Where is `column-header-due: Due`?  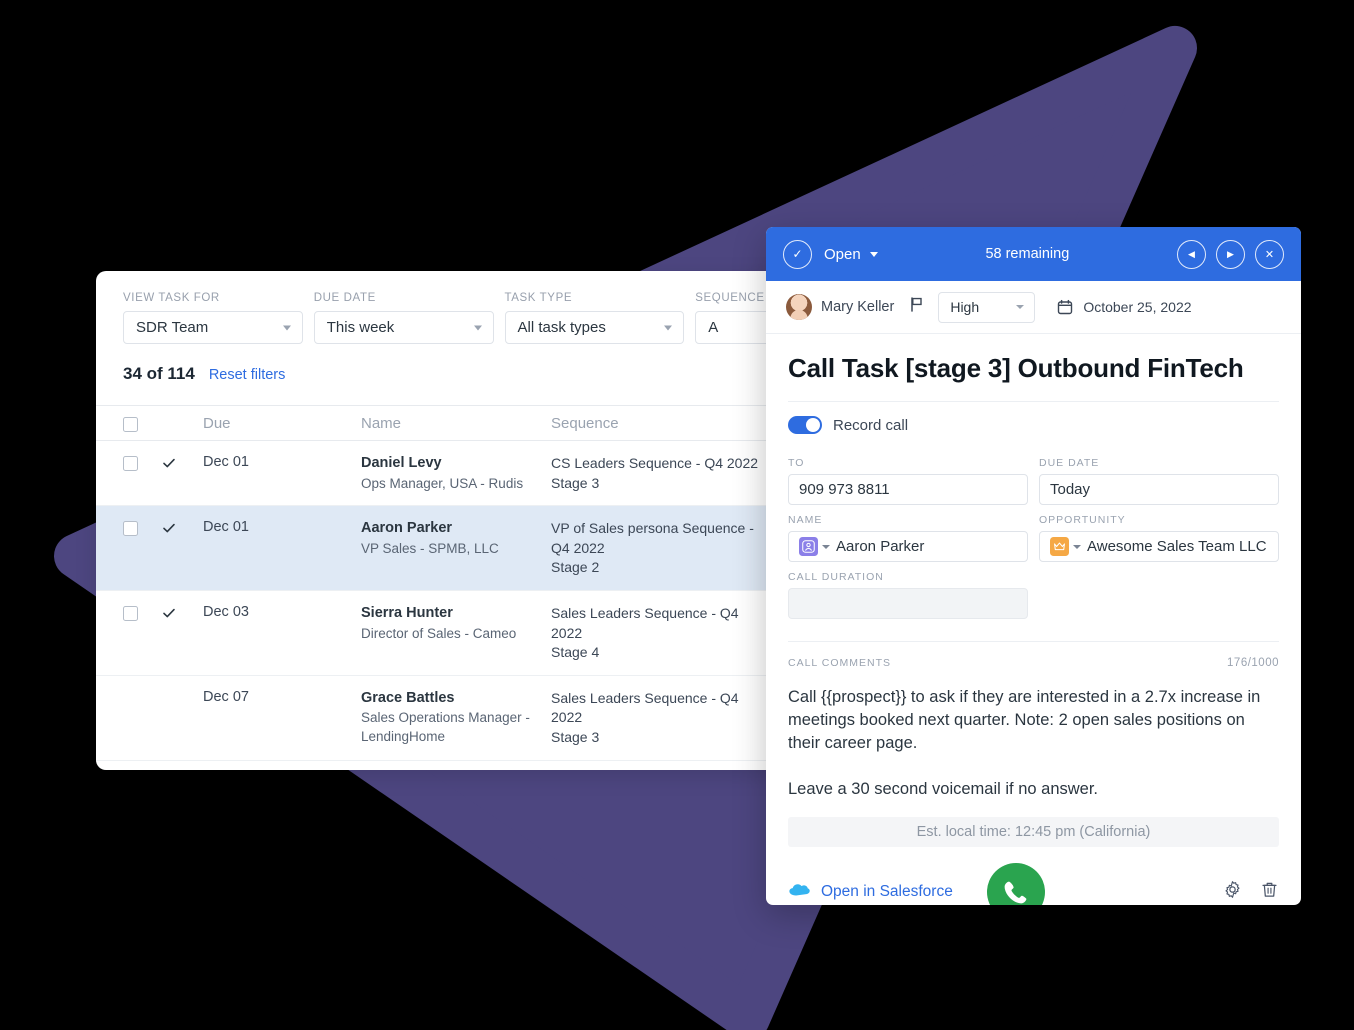 column-header-due: Due is located at coordinates (282, 423).